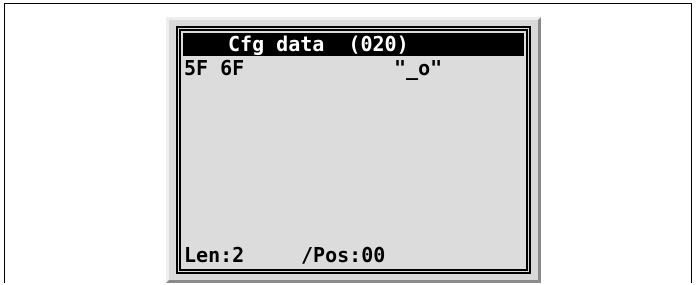 Image resolution: width=698 pixels, height=285 pixels. Describe the element at coordinates (214, 255) in the screenshot. I see `length-indicator: Len:2` at that location.